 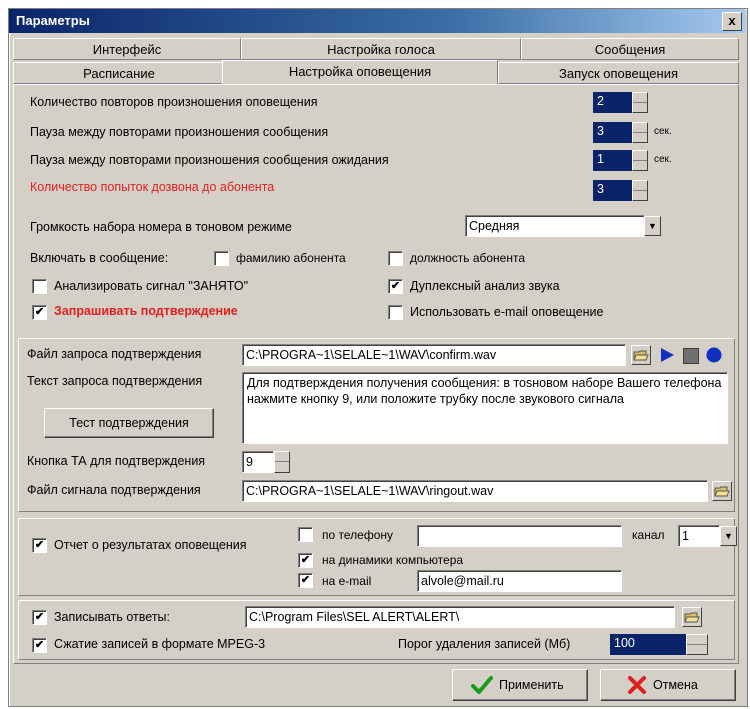 I want to click on attempts-value: 3, so click(x=612, y=190).